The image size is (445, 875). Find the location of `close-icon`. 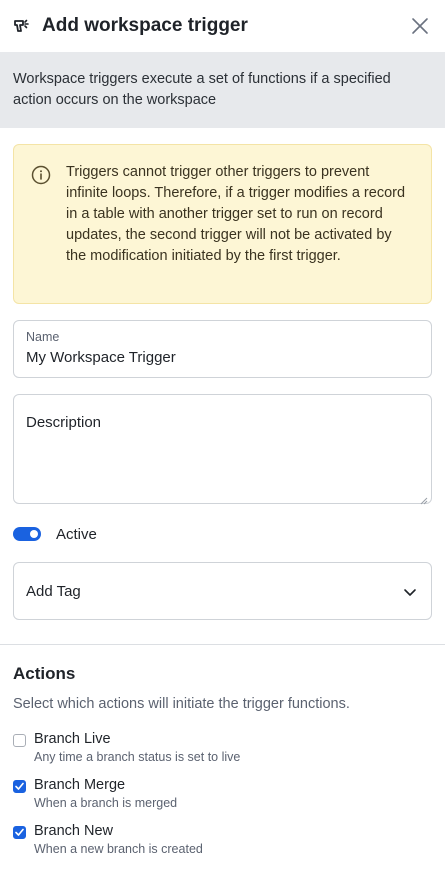

close-icon is located at coordinates (420, 26).